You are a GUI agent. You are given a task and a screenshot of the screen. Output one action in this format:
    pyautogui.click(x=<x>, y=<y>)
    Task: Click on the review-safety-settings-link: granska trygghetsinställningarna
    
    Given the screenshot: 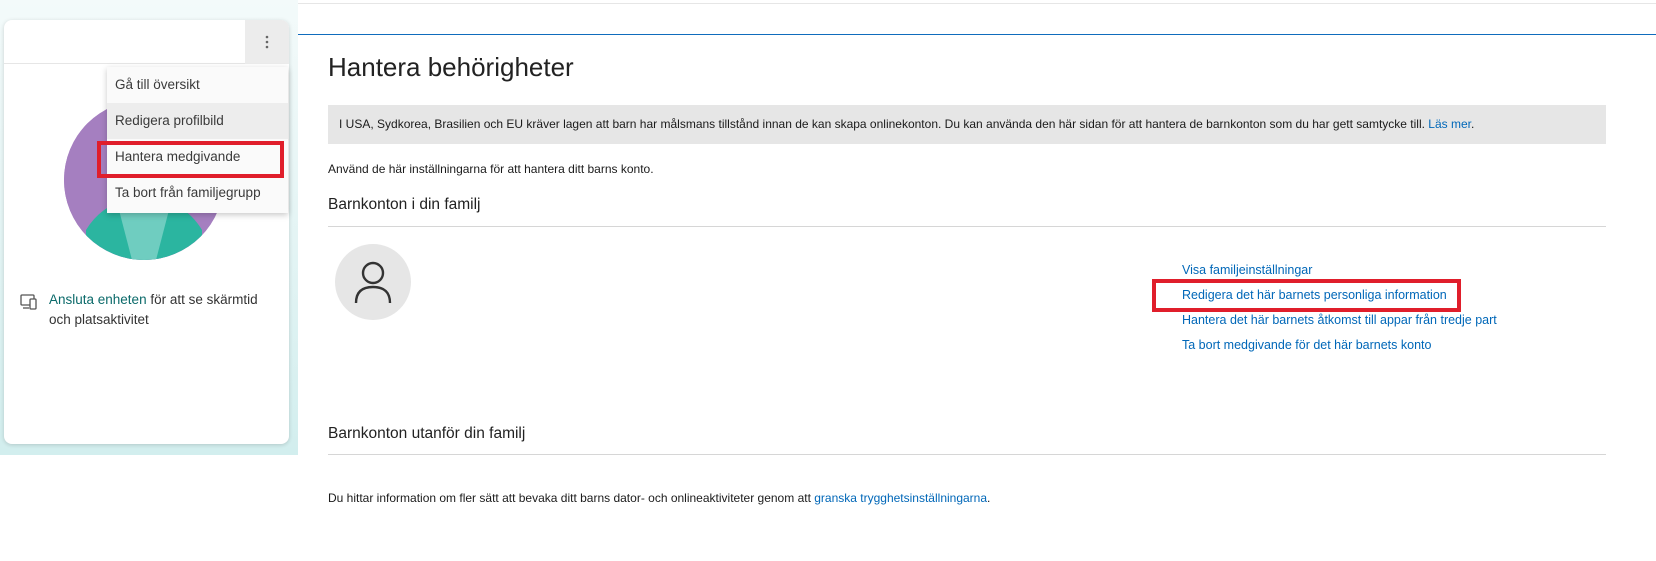 What is the action you would take?
    pyautogui.click(x=900, y=498)
    